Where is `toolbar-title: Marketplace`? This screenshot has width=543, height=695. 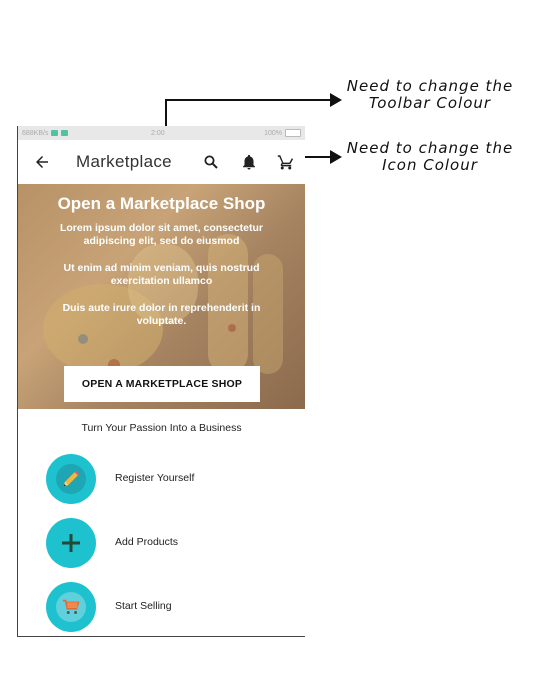 toolbar-title: Marketplace is located at coordinates (124, 161).